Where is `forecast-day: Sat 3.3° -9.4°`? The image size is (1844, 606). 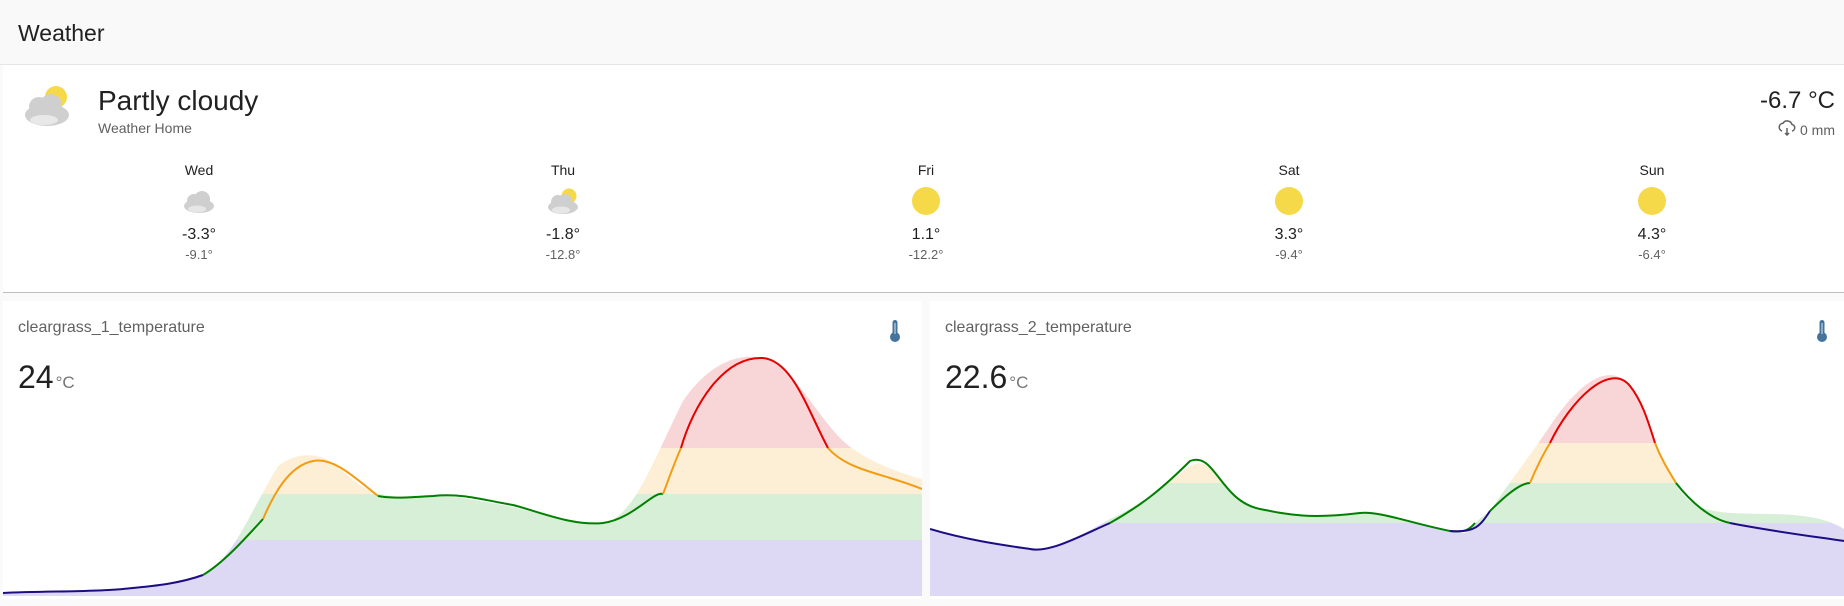
forecast-day: Sat 3.3° -9.4° is located at coordinates (1289, 212).